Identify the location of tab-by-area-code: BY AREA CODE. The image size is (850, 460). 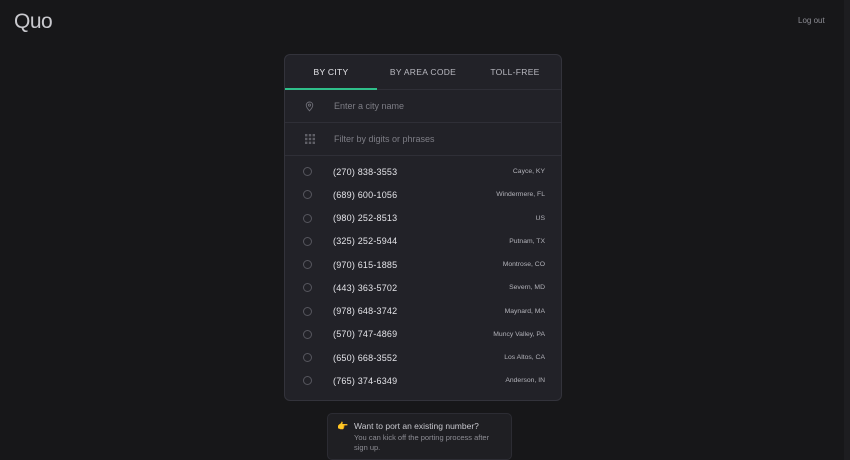
(423, 72).